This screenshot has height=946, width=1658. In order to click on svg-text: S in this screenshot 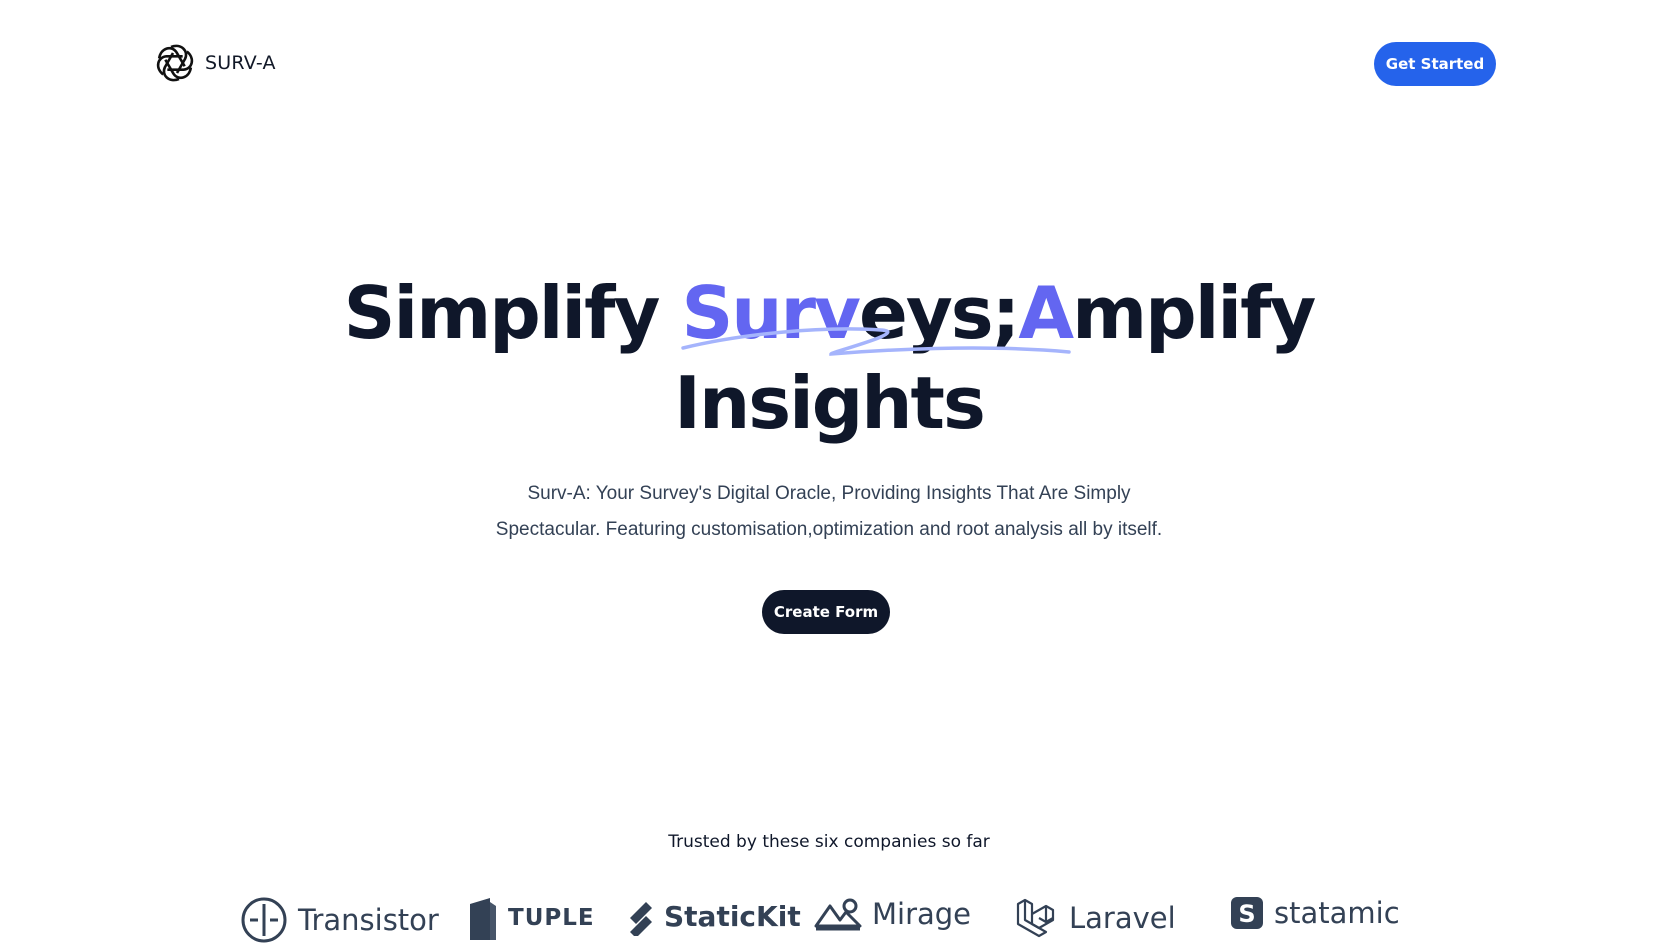, I will do `click(1246, 914)`.